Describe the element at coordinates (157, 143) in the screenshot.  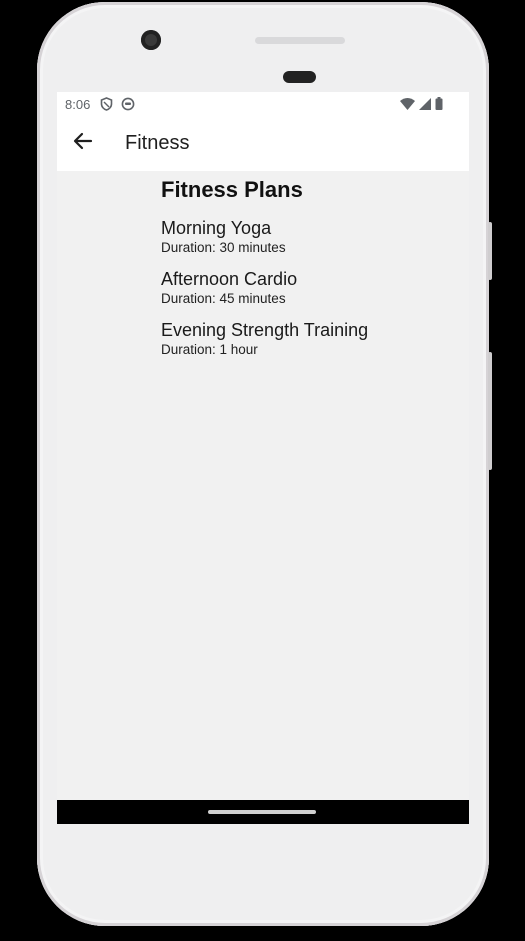
I see `app-title: Fitness` at that location.